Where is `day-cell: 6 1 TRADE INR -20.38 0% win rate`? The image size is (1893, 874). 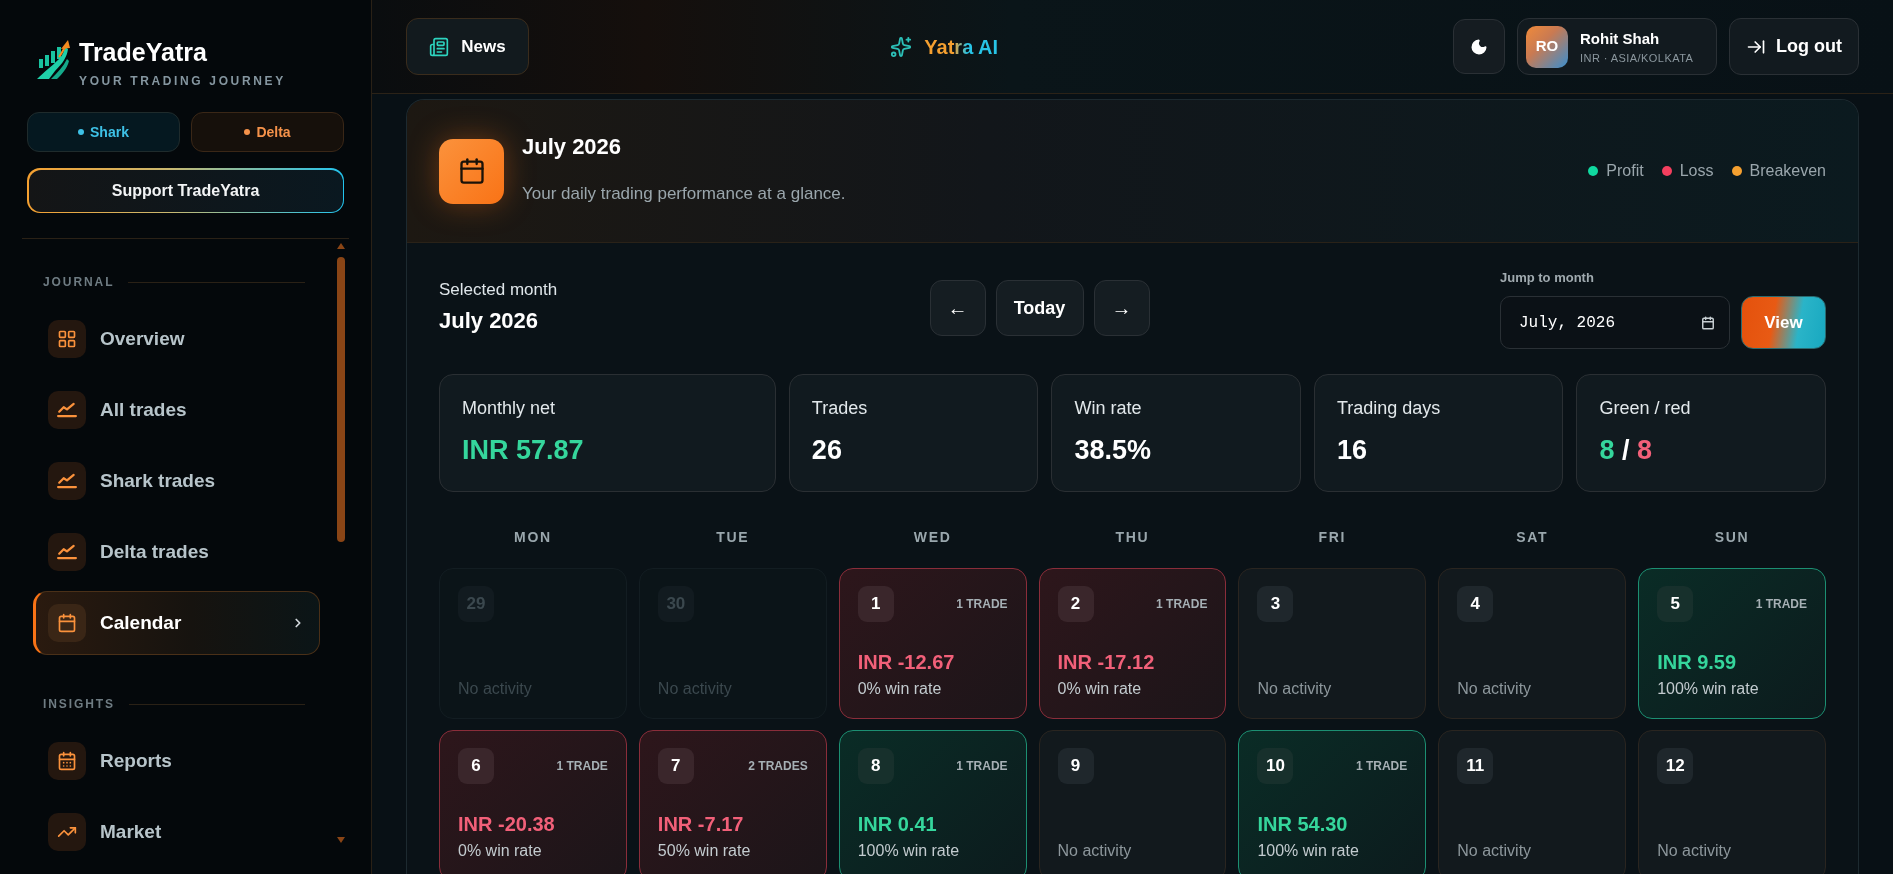
day-cell: 6 1 TRADE INR -20.38 0% win rate is located at coordinates (533, 802).